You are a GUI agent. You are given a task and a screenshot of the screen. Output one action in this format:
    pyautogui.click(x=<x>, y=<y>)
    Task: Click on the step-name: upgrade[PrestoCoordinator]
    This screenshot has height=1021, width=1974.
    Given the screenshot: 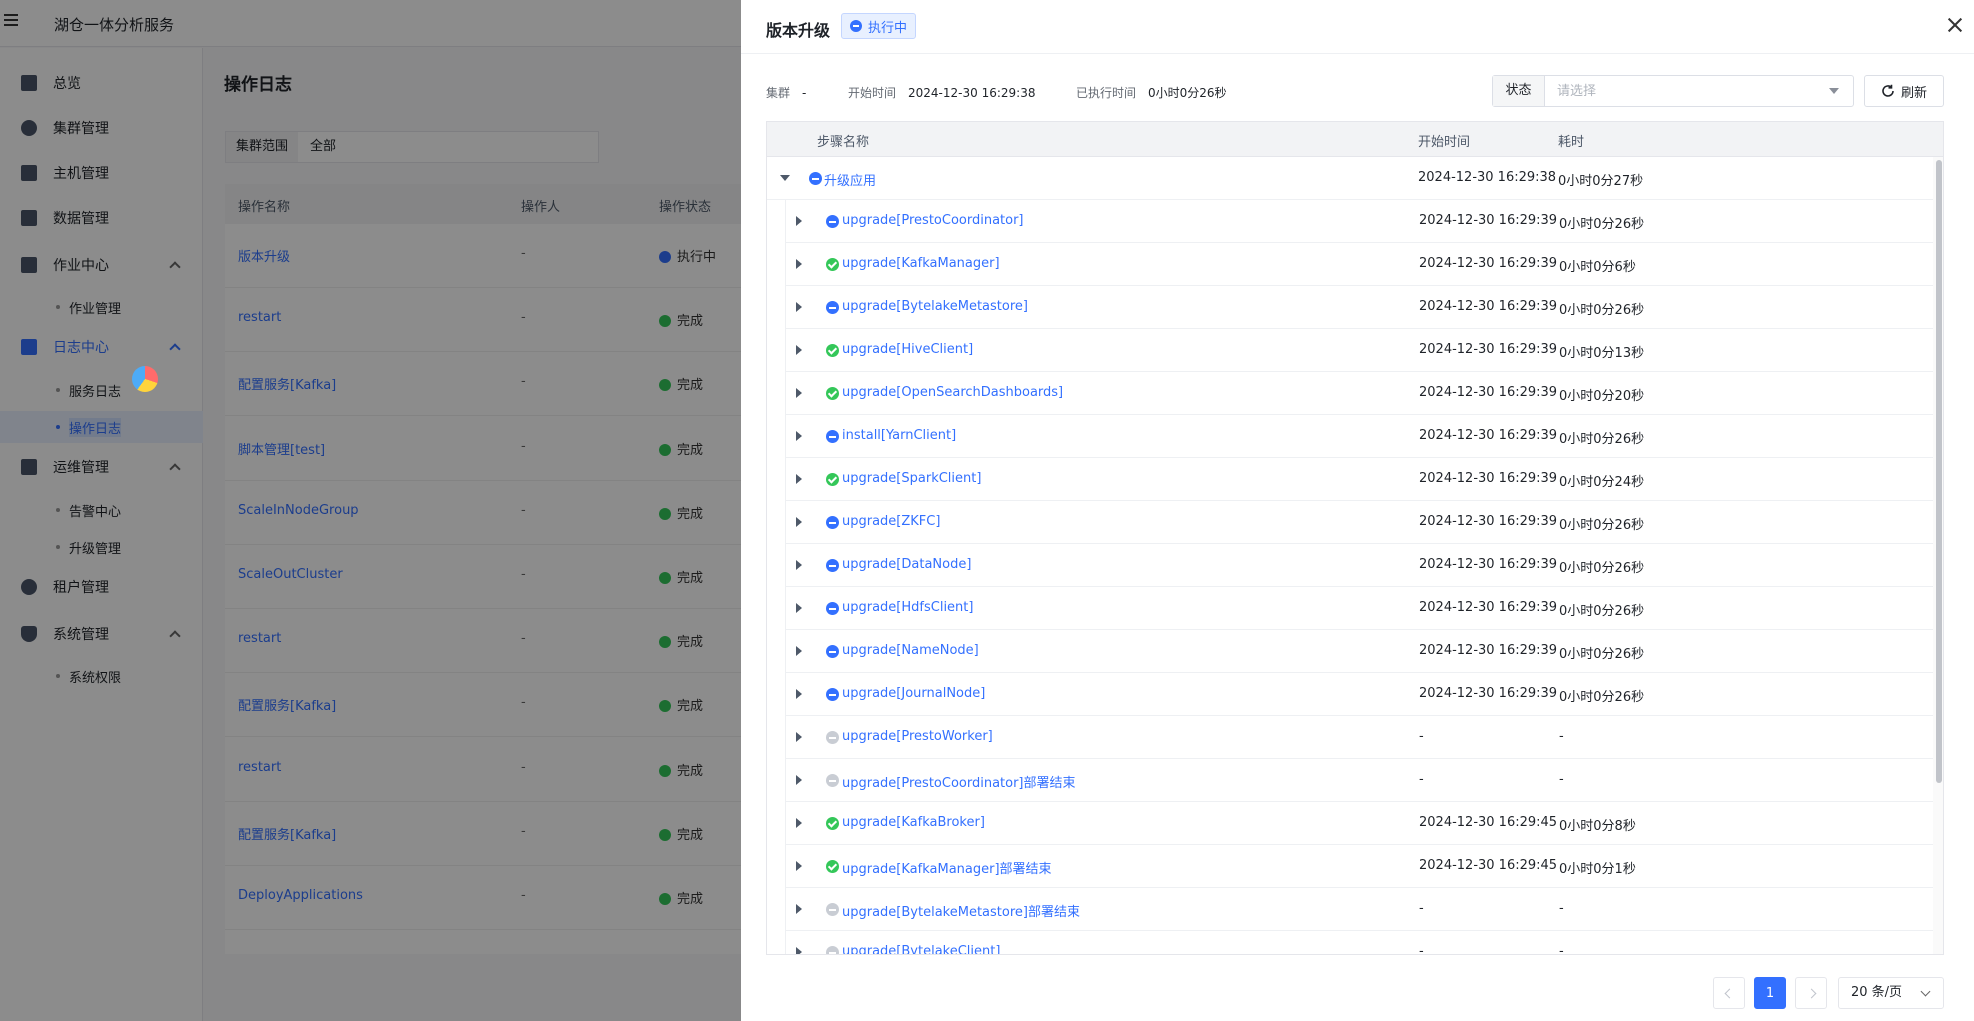 What is the action you would take?
    pyautogui.click(x=933, y=220)
    